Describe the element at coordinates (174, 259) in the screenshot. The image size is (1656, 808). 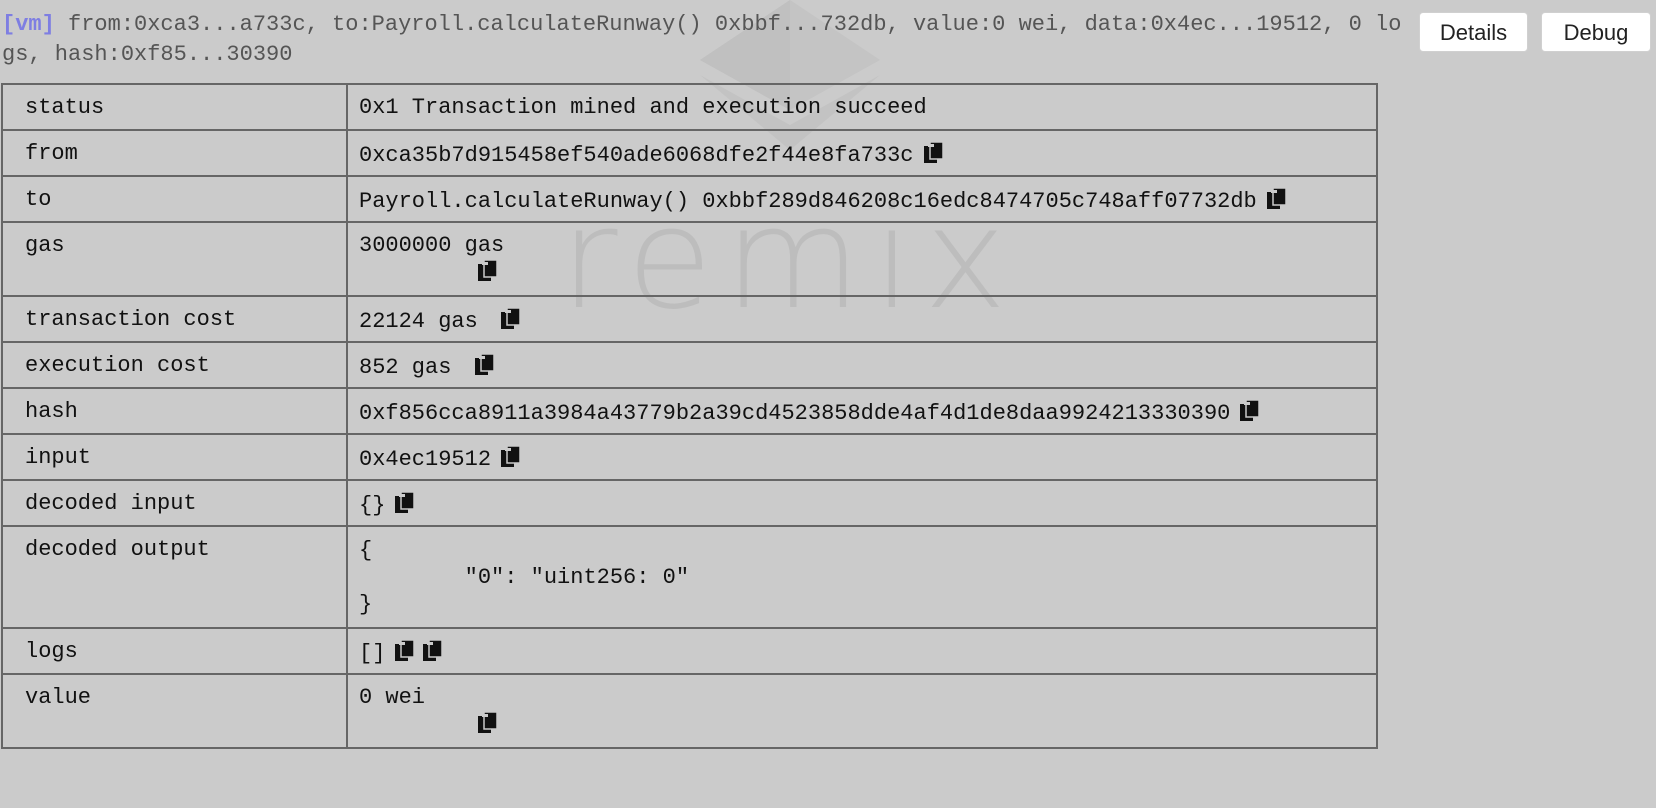
I see `gas-key: gas` at that location.